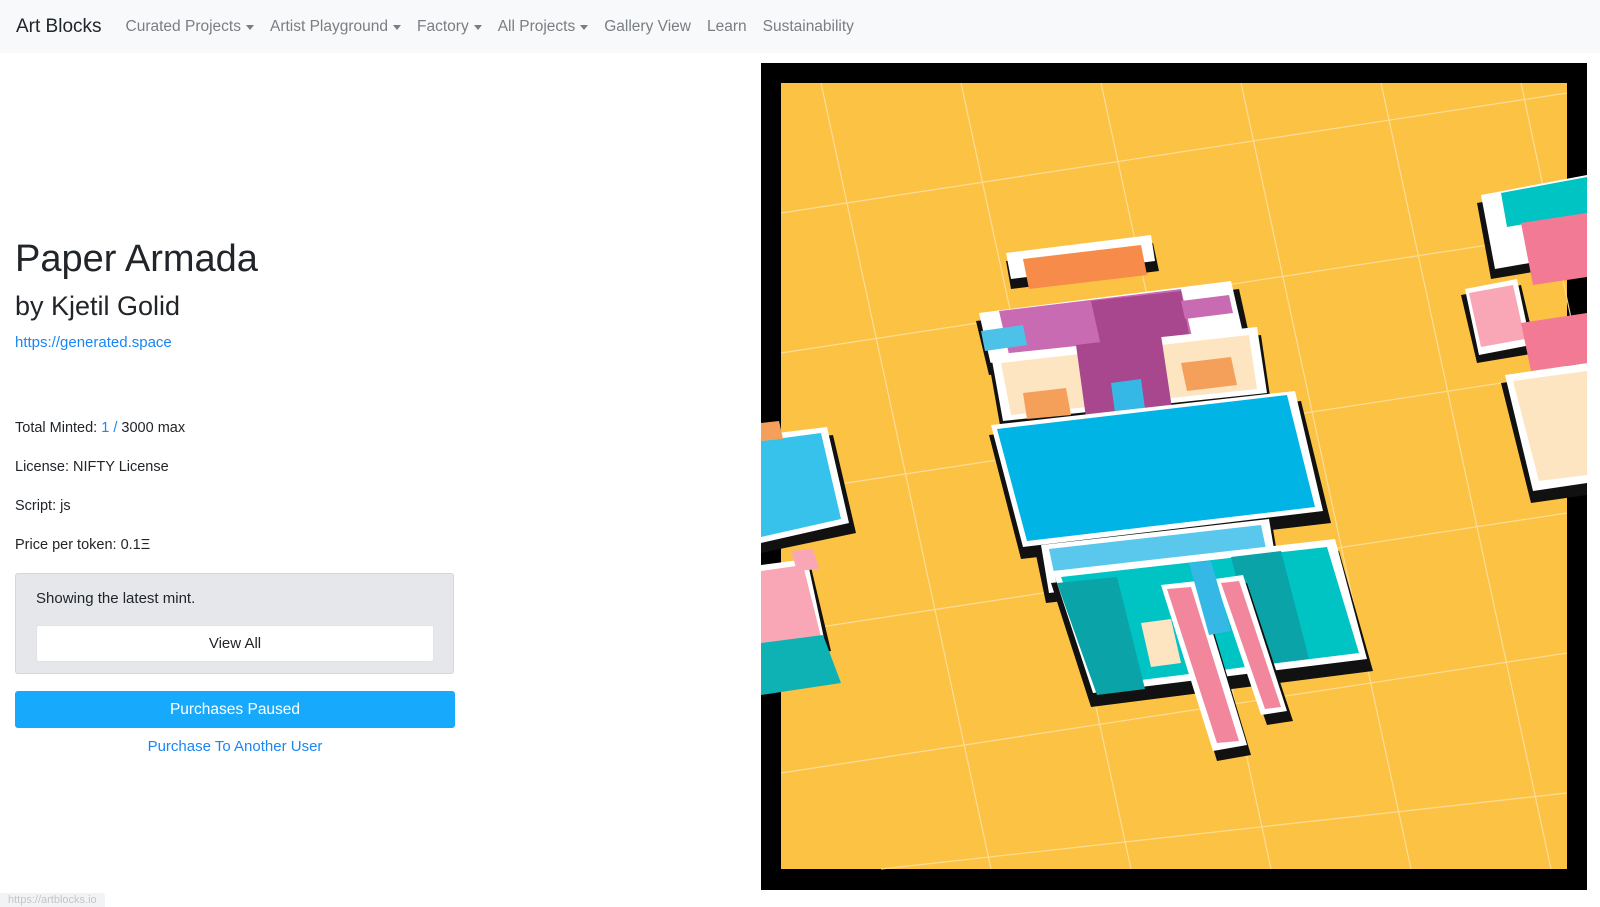 Image resolution: width=1600 pixels, height=907 pixels. What do you see at coordinates (235, 709) in the screenshot?
I see `purchases-paused-button: Purchases Paused` at bounding box center [235, 709].